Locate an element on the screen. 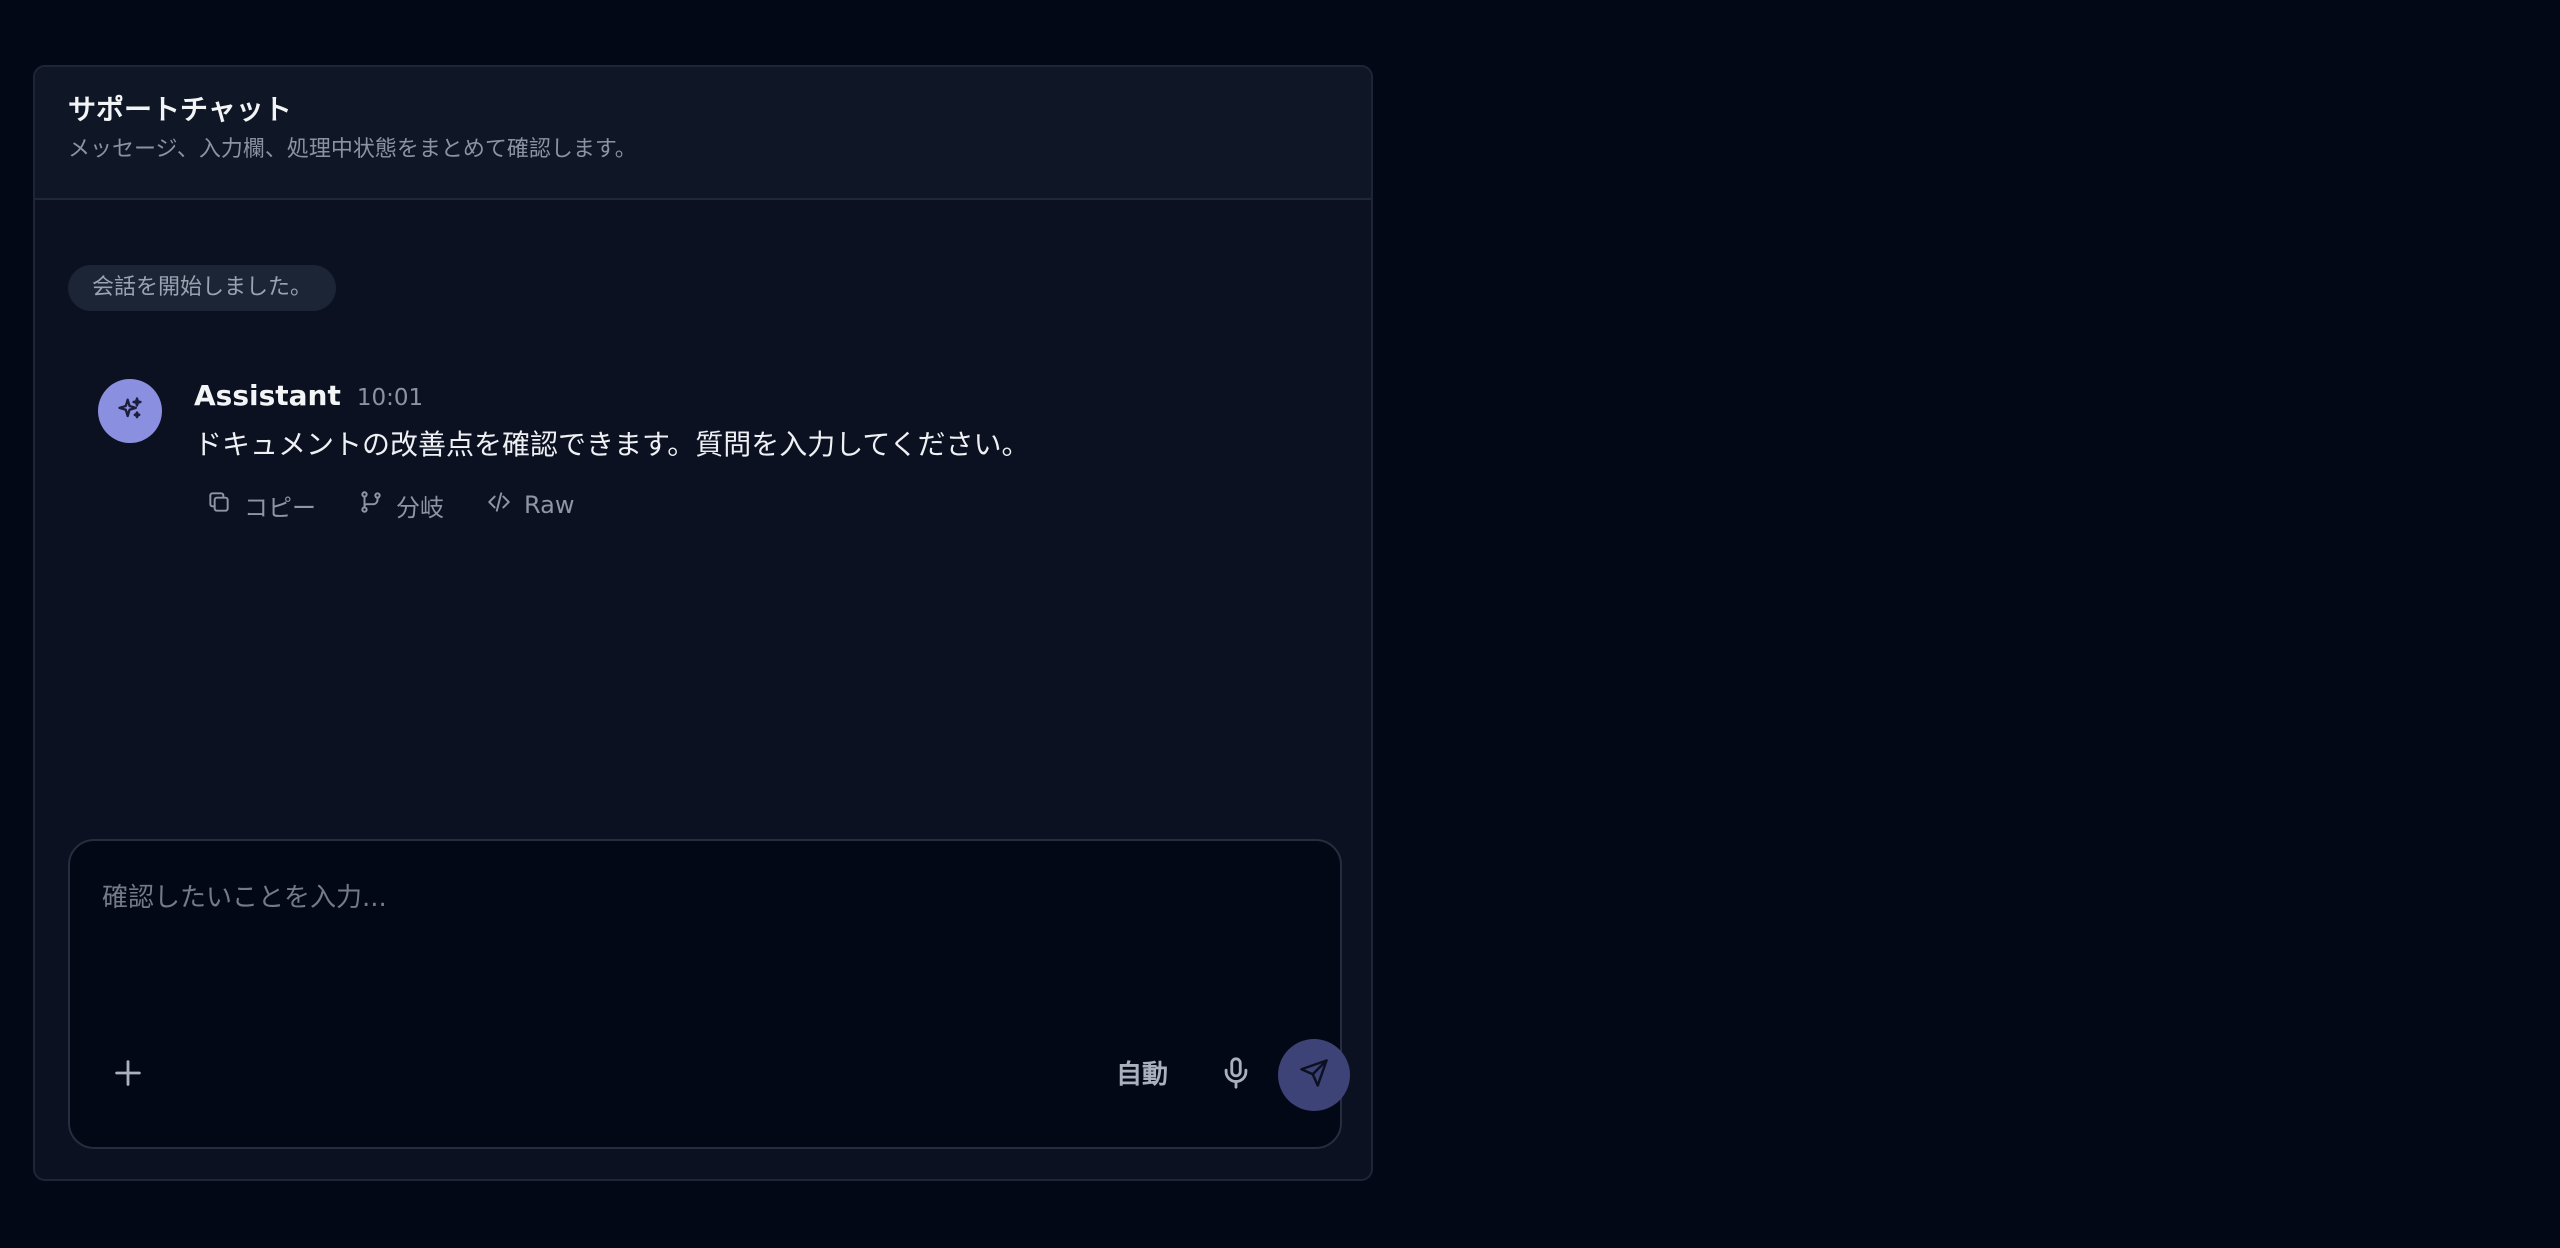 The height and width of the screenshot is (1248, 2560). sparkles-icon is located at coordinates (130, 411).